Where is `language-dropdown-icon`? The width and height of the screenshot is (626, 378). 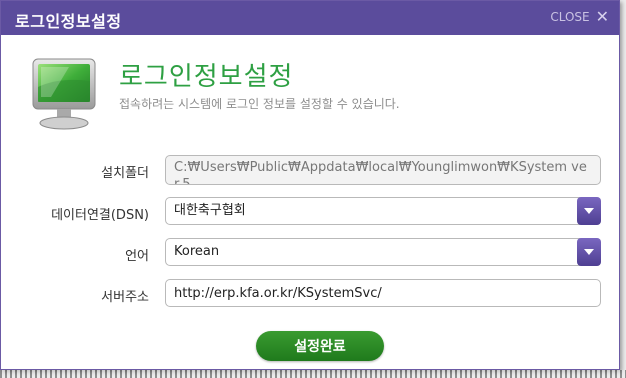 language-dropdown-icon is located at coordinates (589, 252).